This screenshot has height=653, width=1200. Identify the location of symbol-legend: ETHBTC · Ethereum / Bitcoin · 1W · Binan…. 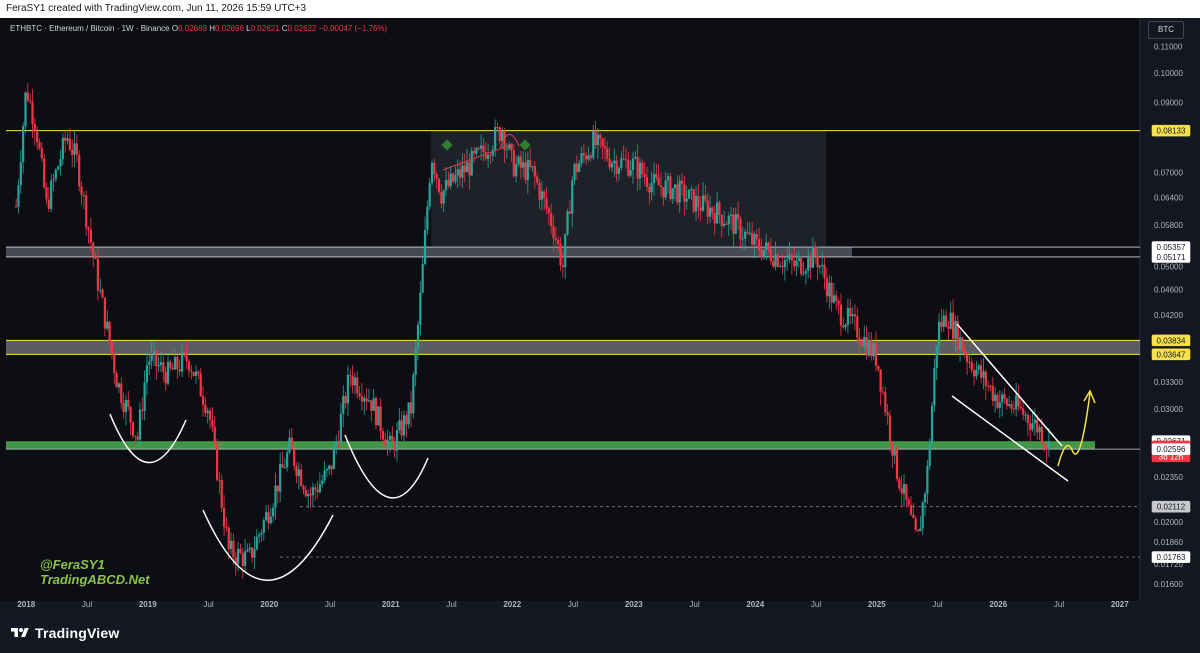
(198, 28).